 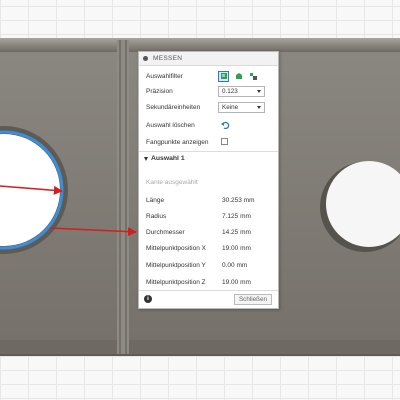 What do you see at coordinates (235, 265) in the screenshot?
I see `measurement-value: 0.00 mm` at bounding box center [235, 265].